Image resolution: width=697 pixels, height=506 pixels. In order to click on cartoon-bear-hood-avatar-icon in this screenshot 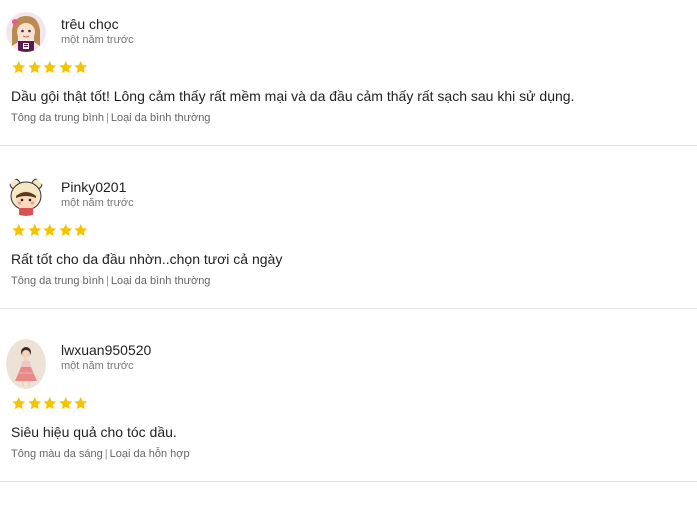, I will do `click(26, 196)`.